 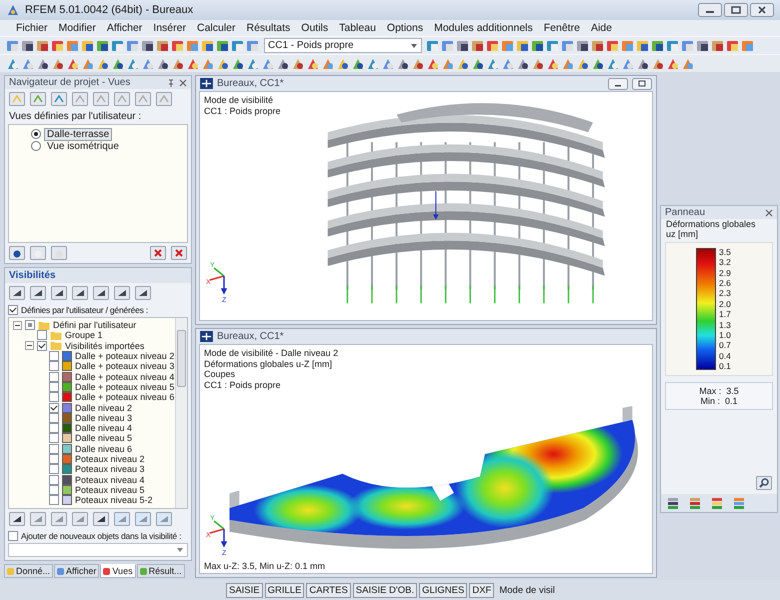 What do you see at coordinates (17, 253) in the screenshot?
I see `view-tool-icon` at bounding box center [17, 253].